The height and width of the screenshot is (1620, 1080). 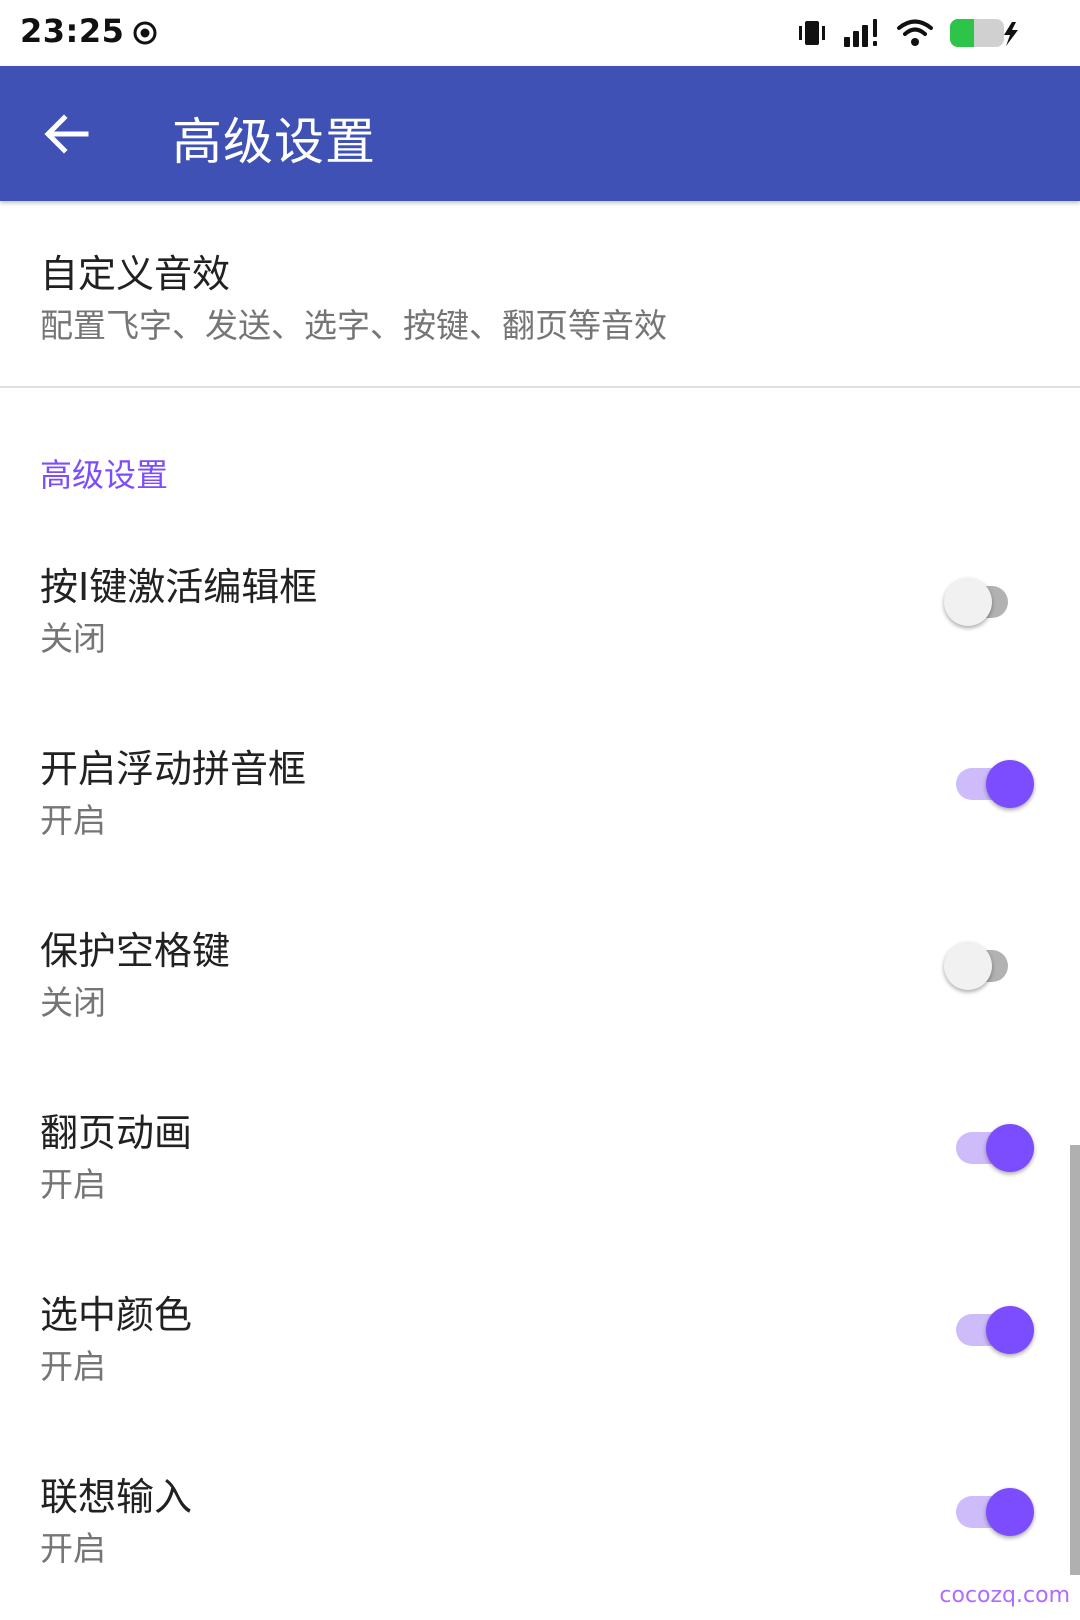 I want to click on scrollbar, so click(x=1075, y=1360).